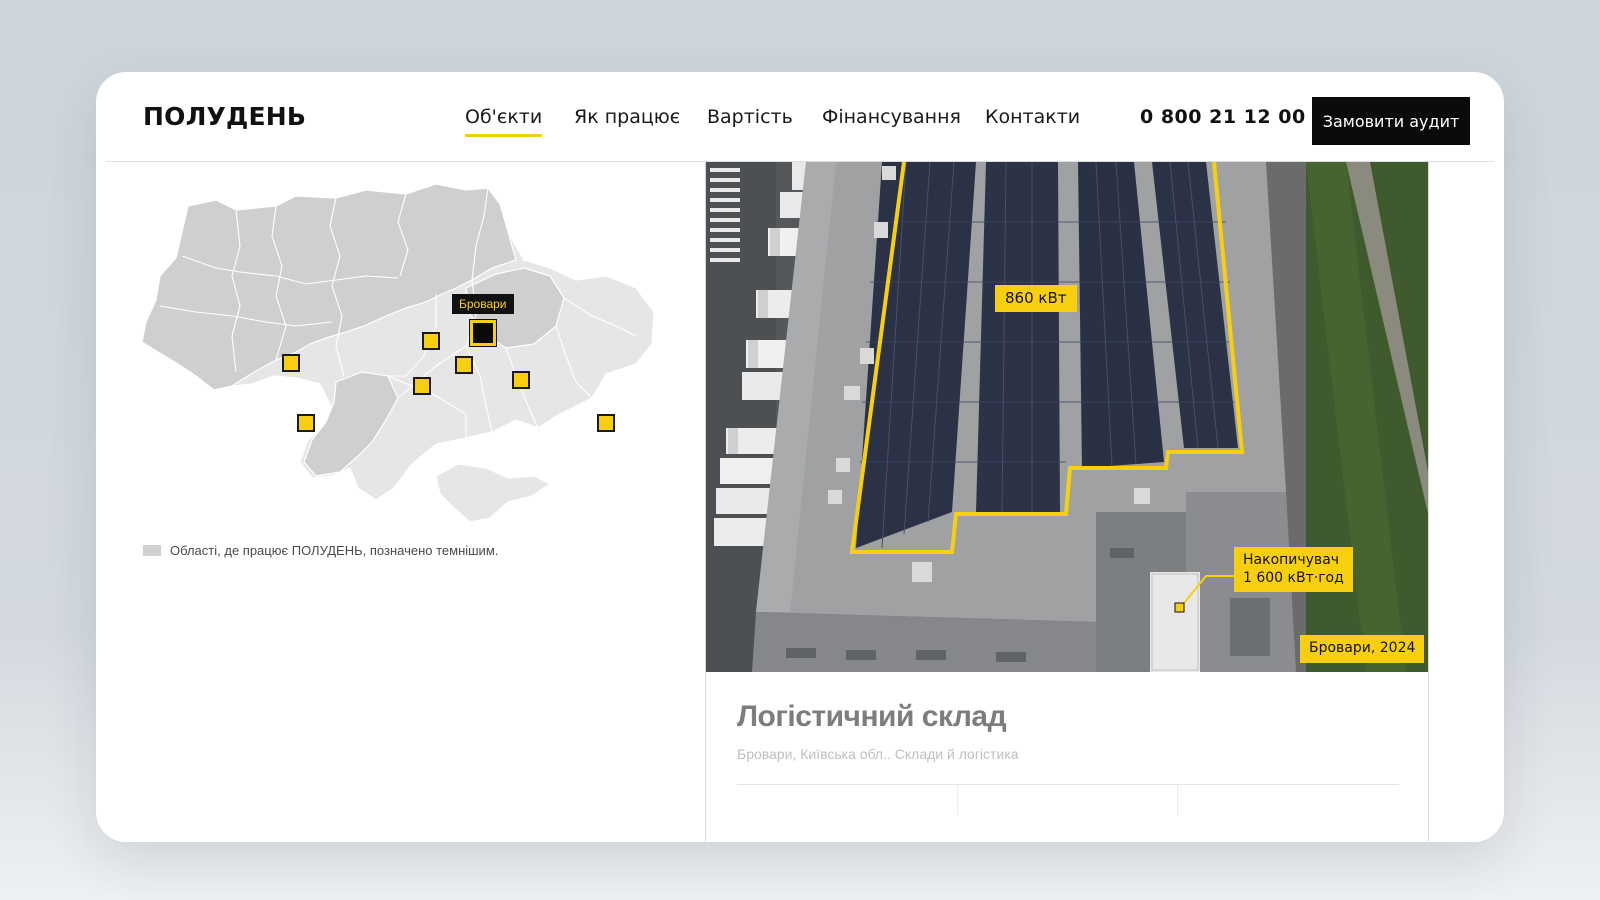  Describe the element at coordinates (306, 423) in the screenshot. I see `map-marker-uzhhorod` at that location.